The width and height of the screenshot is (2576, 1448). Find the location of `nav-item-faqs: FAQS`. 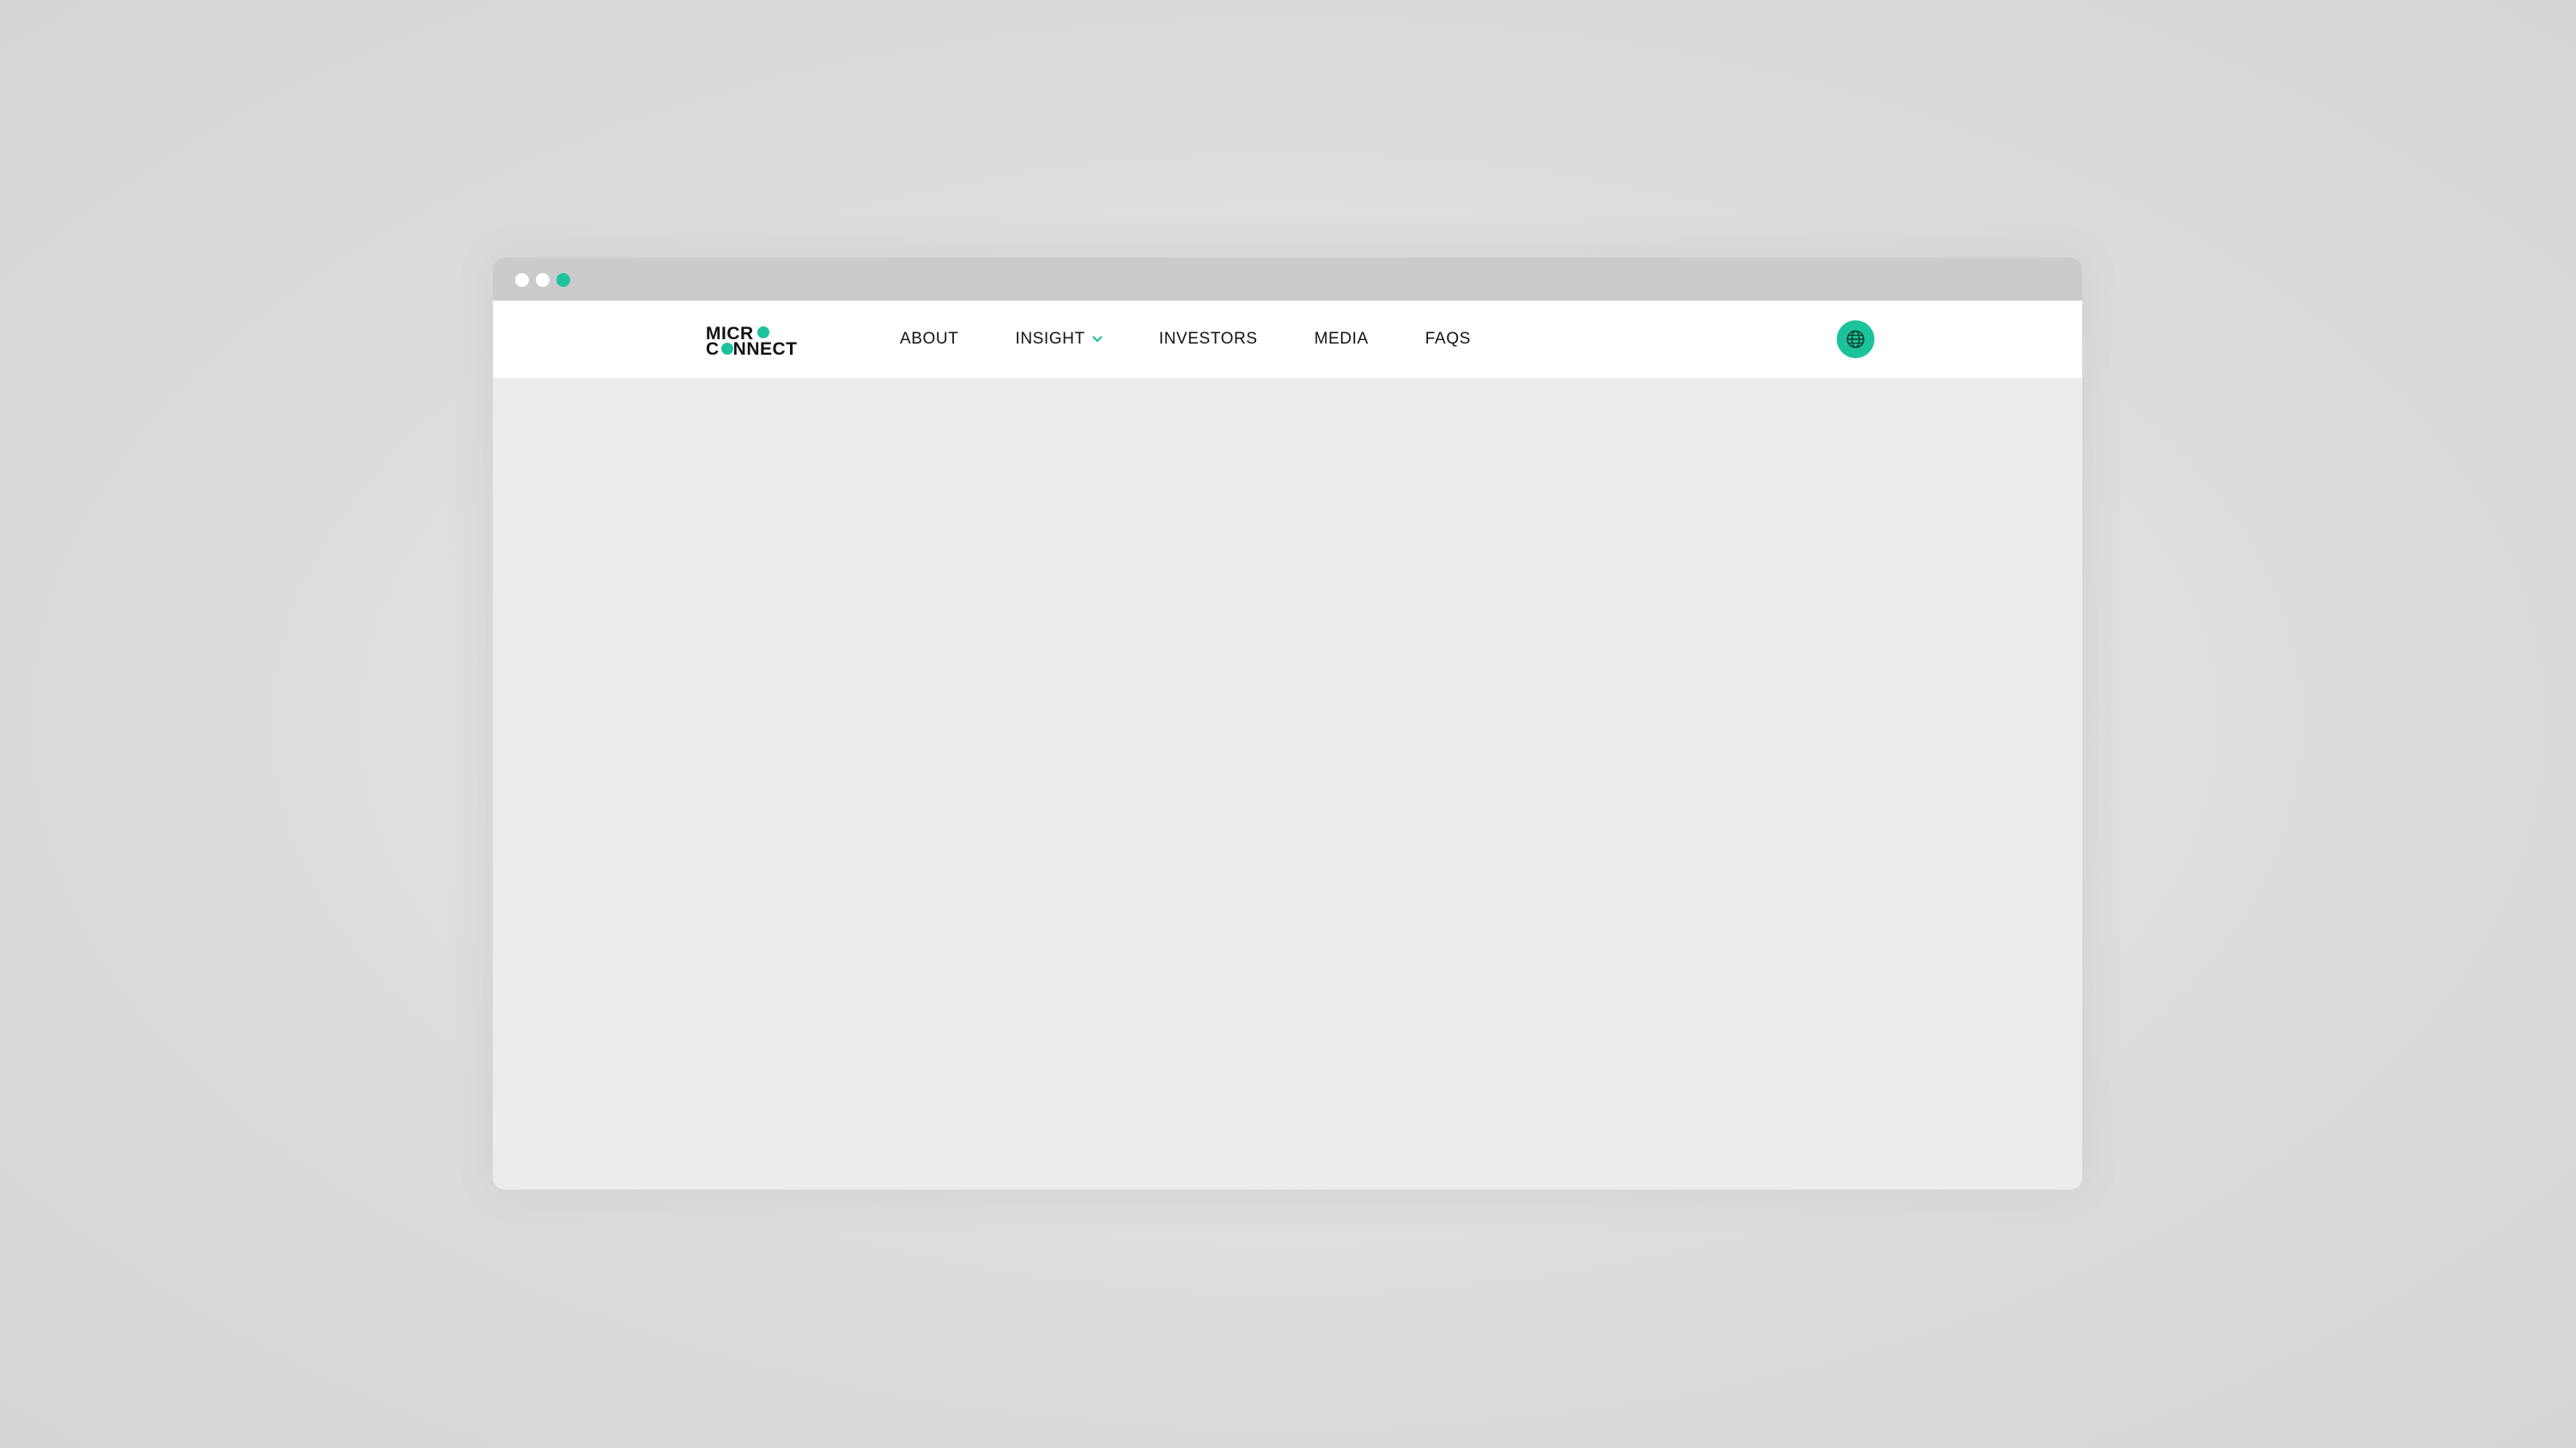

nav-item-faqs: FAQS is located at coordinates (1448, 339).